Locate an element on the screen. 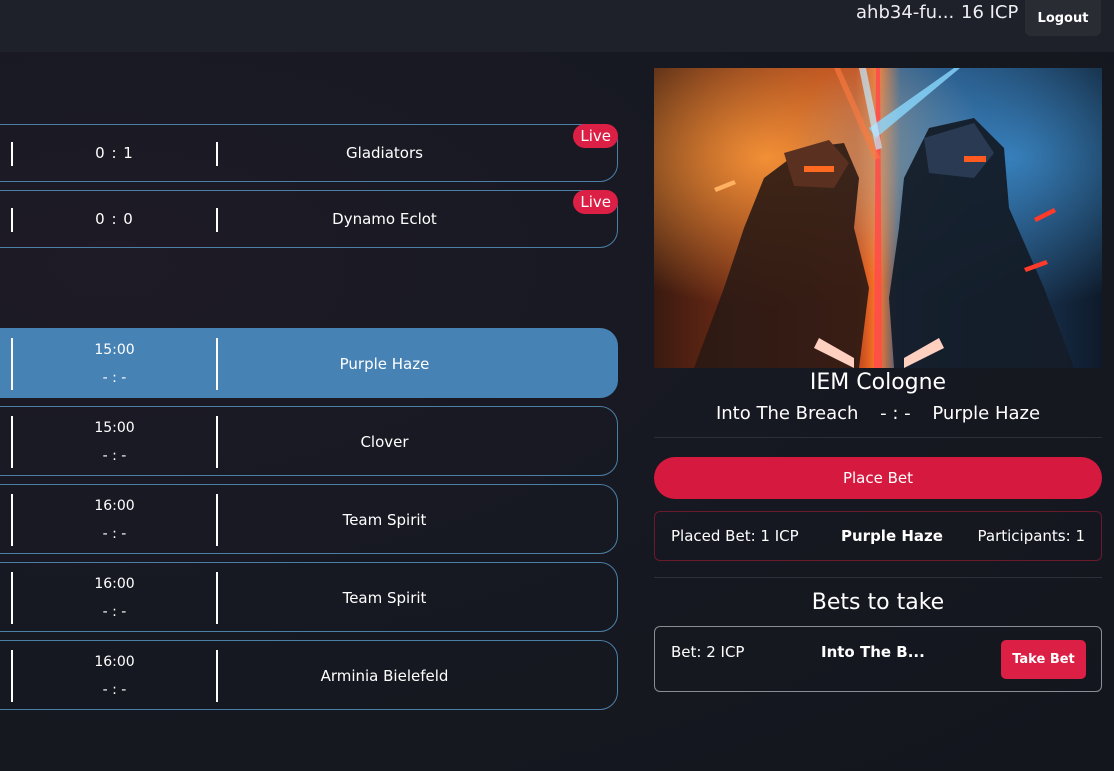  logout-button: Logout is located at coordinates (1063, 18).